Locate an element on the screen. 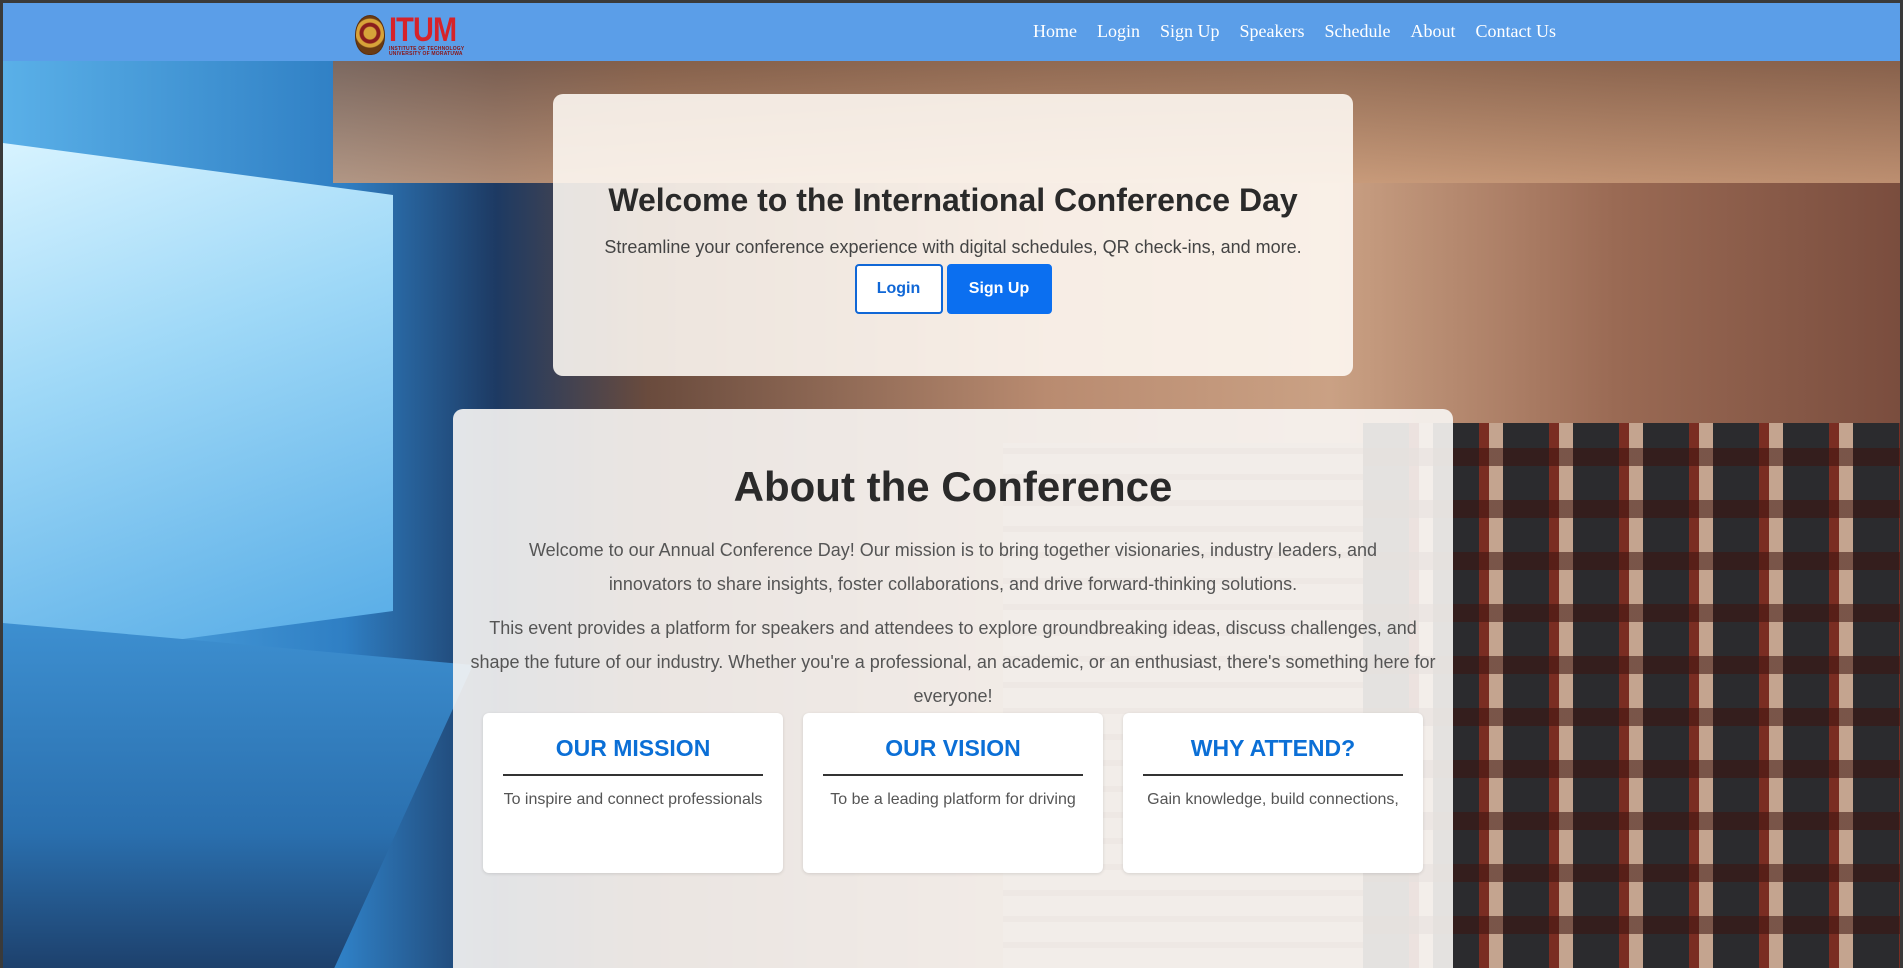 The image size is (1903, 968). why-attend-card-text: Gain knowledge, build connections, is located at coordinates (1273, 799).